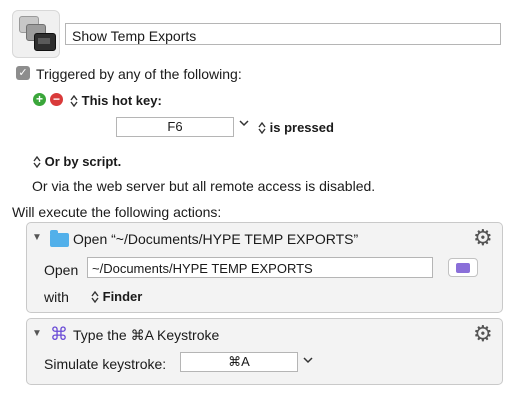  What do you see at coordinates (59, 238) in the screenshot?
I see `folder-icon` at bounding box center [59, 238].